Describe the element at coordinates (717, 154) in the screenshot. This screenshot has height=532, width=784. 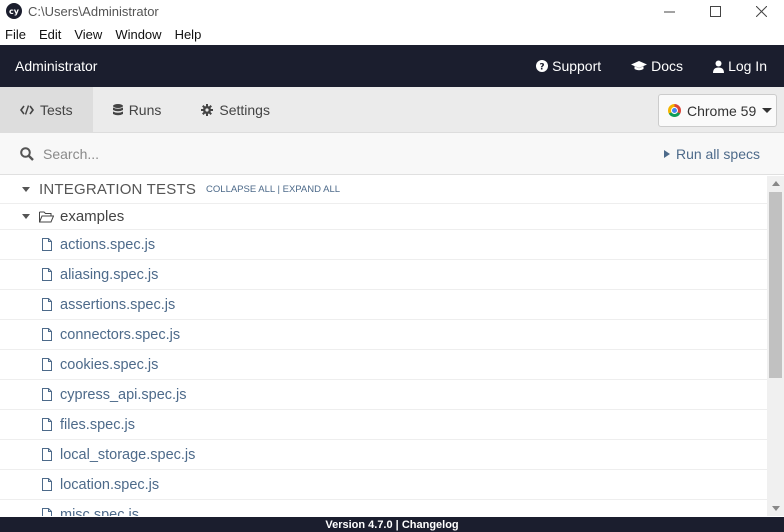
I see `run-all-specs-label: Run all specs` at that location.